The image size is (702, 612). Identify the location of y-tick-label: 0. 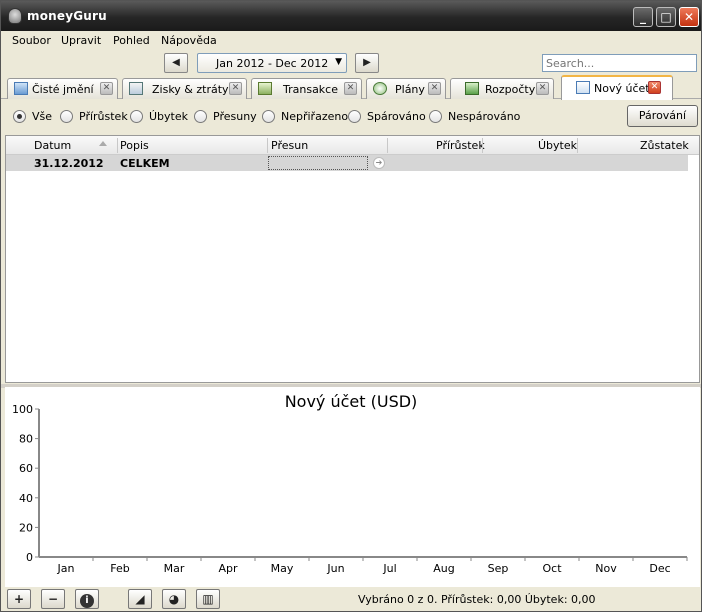
(29, 557).